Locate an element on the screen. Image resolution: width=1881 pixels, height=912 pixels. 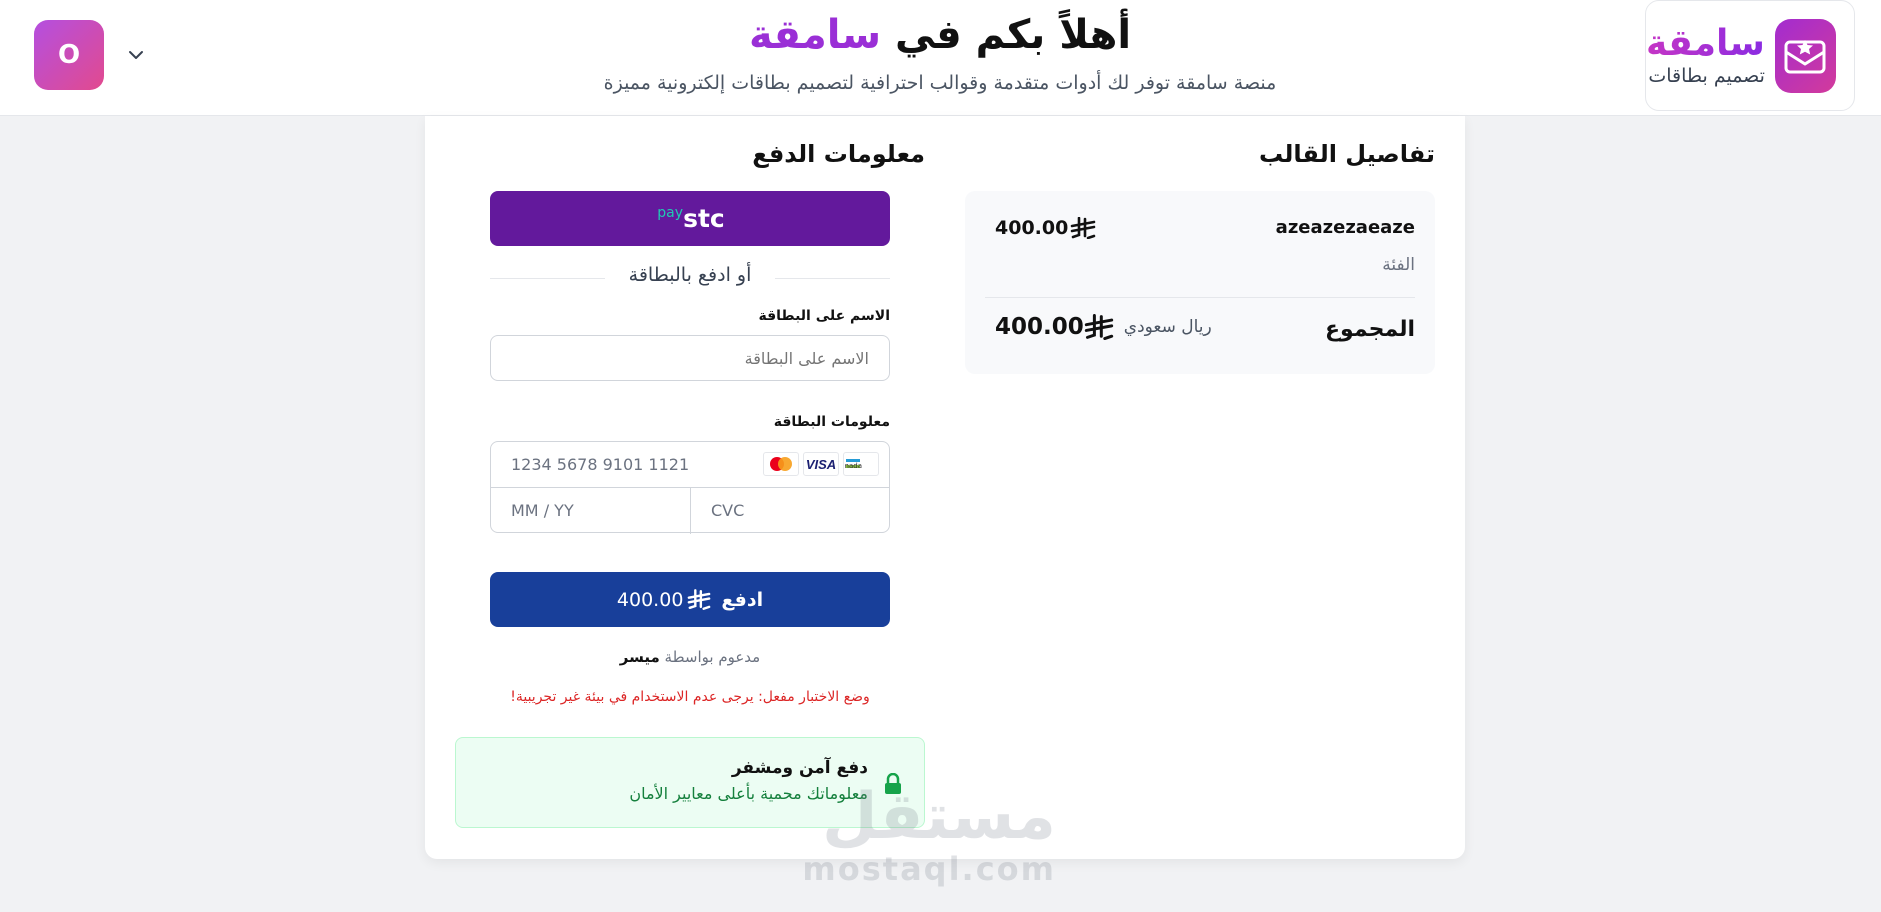
mada-icon: mada is located at coordinates (861, 464).